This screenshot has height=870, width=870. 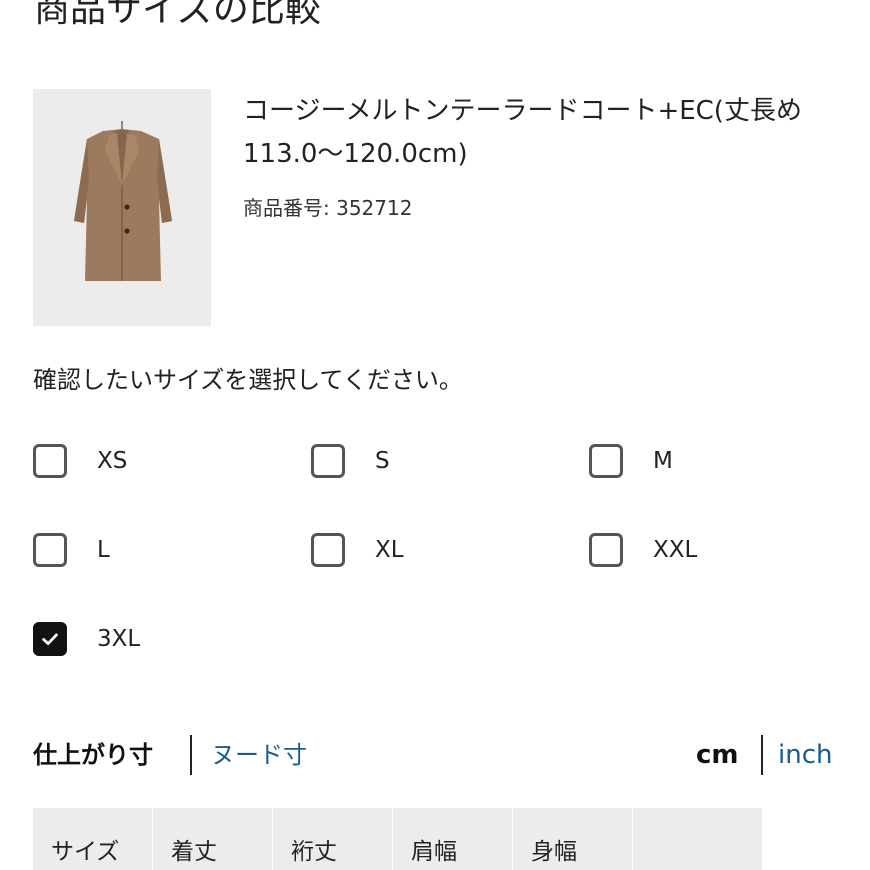 I want to click on checkbox-s, so click(x=328, y=461).